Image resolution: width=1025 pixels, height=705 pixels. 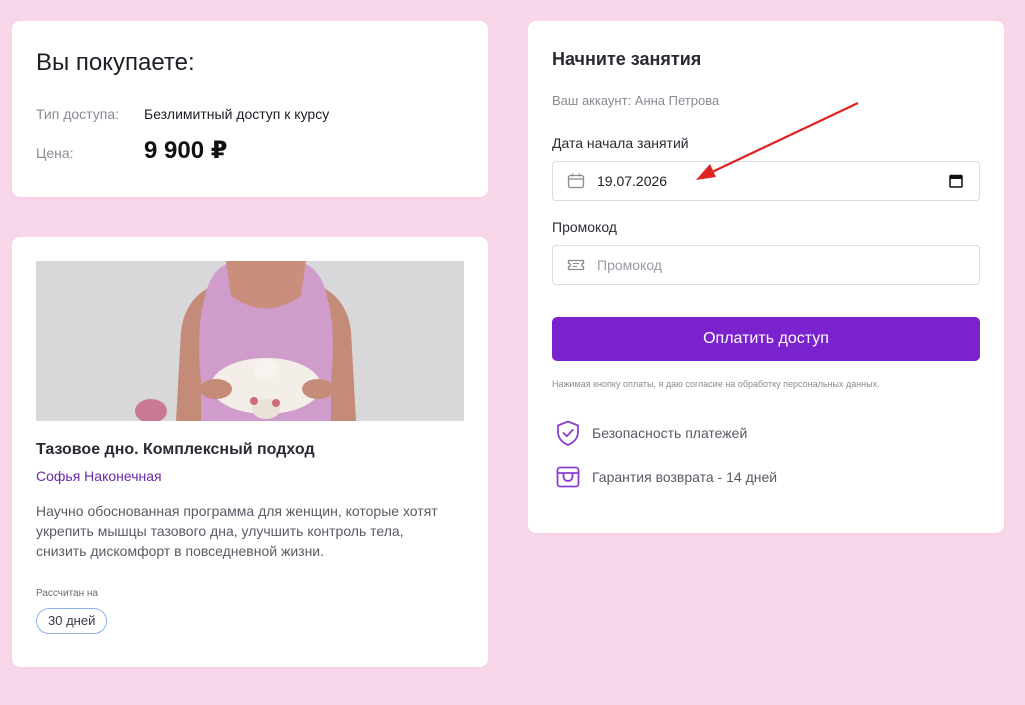 What do you see at coordinates (670, 433) in the screenshot?
I see `feature-label: Безопасность платежей` at bounding box center [670, 433].